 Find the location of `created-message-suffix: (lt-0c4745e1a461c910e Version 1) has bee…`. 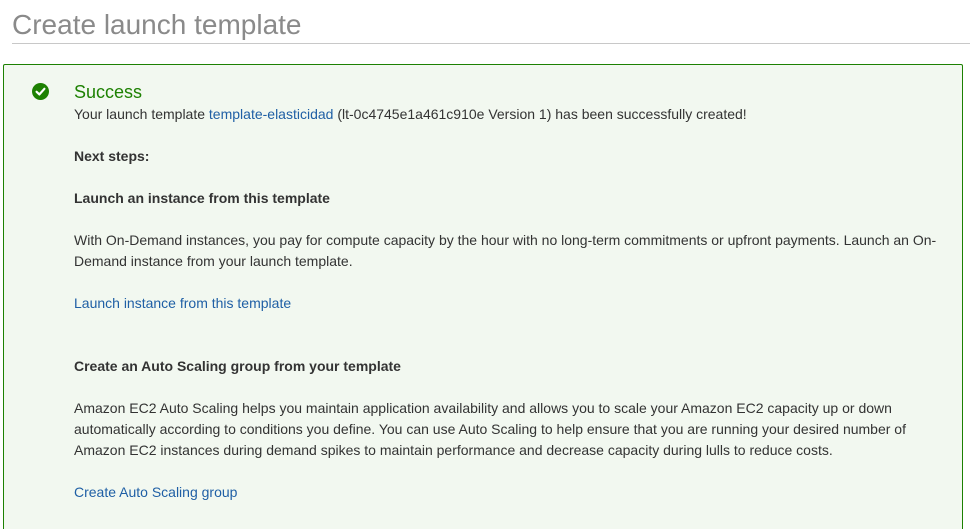

created-message-suffix: (lt-0c4745e1a461c910e Version 1) has bee… is located at coordinates (540, 114).